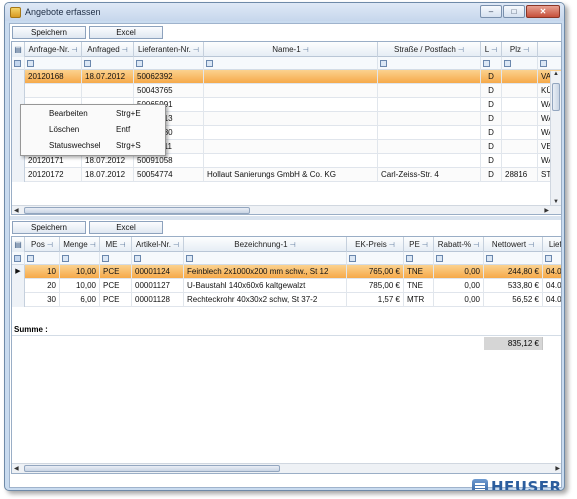 Image resolution: width=577 pixels, height=499 pixels. What do you see at coordinates (265, 286) in the screenshot?
I see `cell-bezeichnung: U-Baustahl 140x60x6 kaltgewalzt` at bounding box center [265, 286].